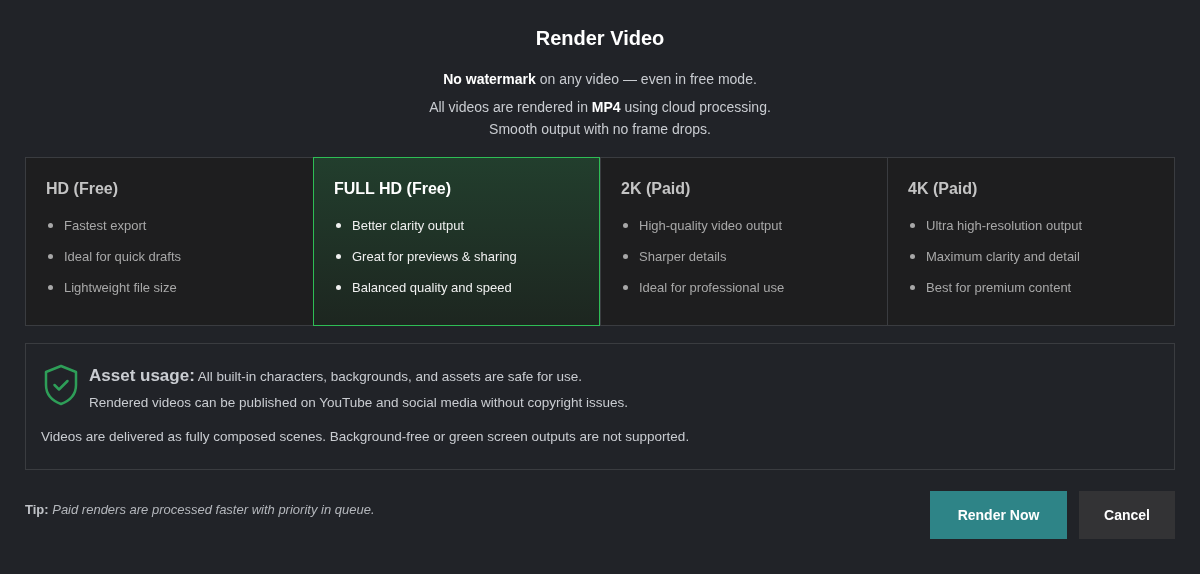 The height and width of the screenshot is (574, 1200). What do you see at coordinates (683, 256) in the screenshot?
I see `feature-item: Sharper details` at bounding box center [683, 256].